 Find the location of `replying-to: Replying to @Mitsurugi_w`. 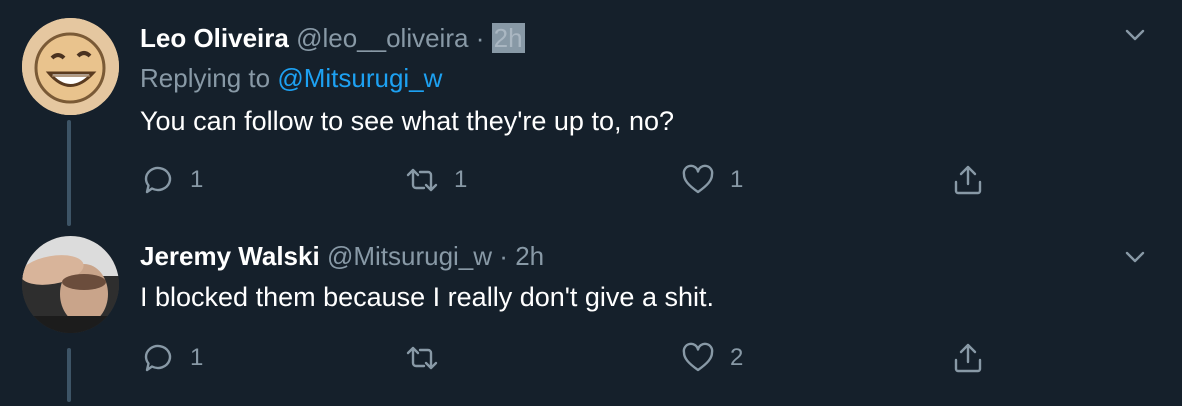

replying-to: Replying to @Mitsurugi_w is located at coordinates (291, 78).